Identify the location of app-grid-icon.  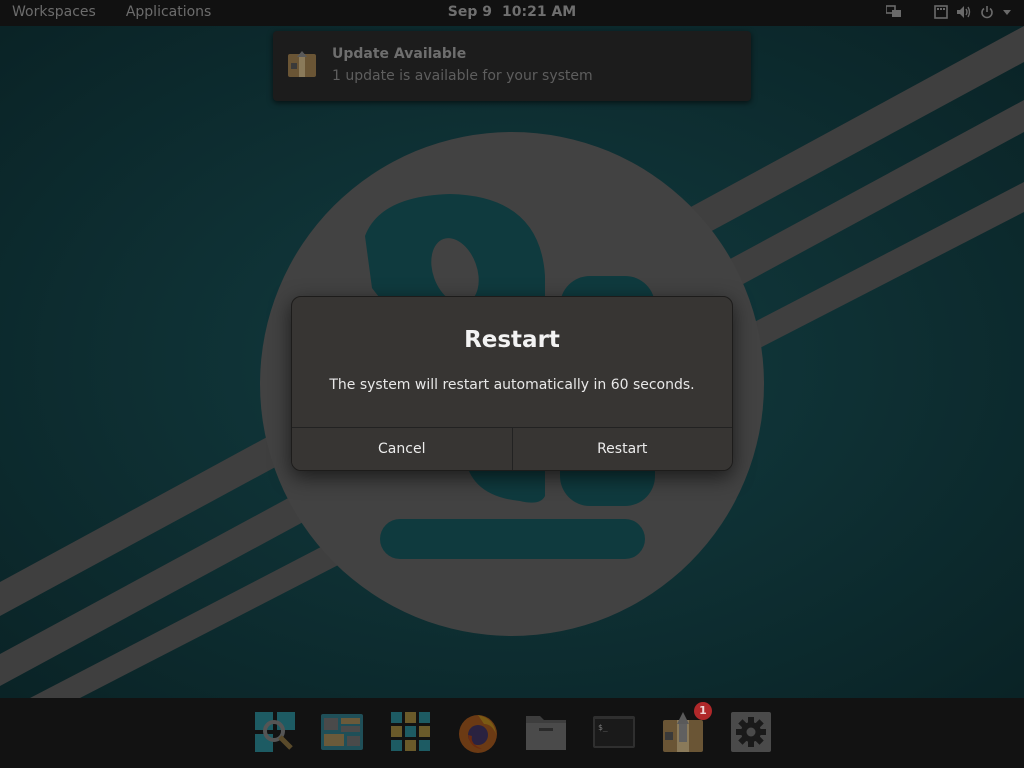
(411, 732).